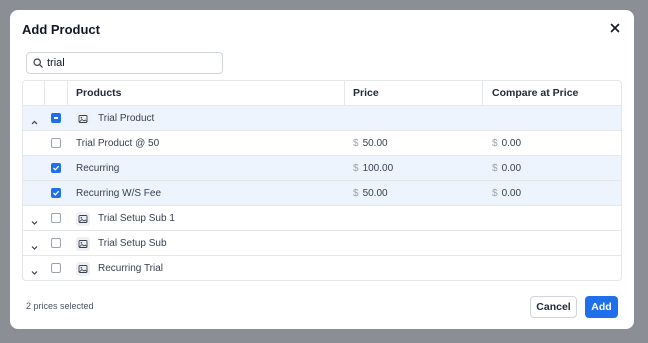 This screenshot has width=648, height=343. I want to click on price-label: Trial Product @ 50, so click(118, 143).